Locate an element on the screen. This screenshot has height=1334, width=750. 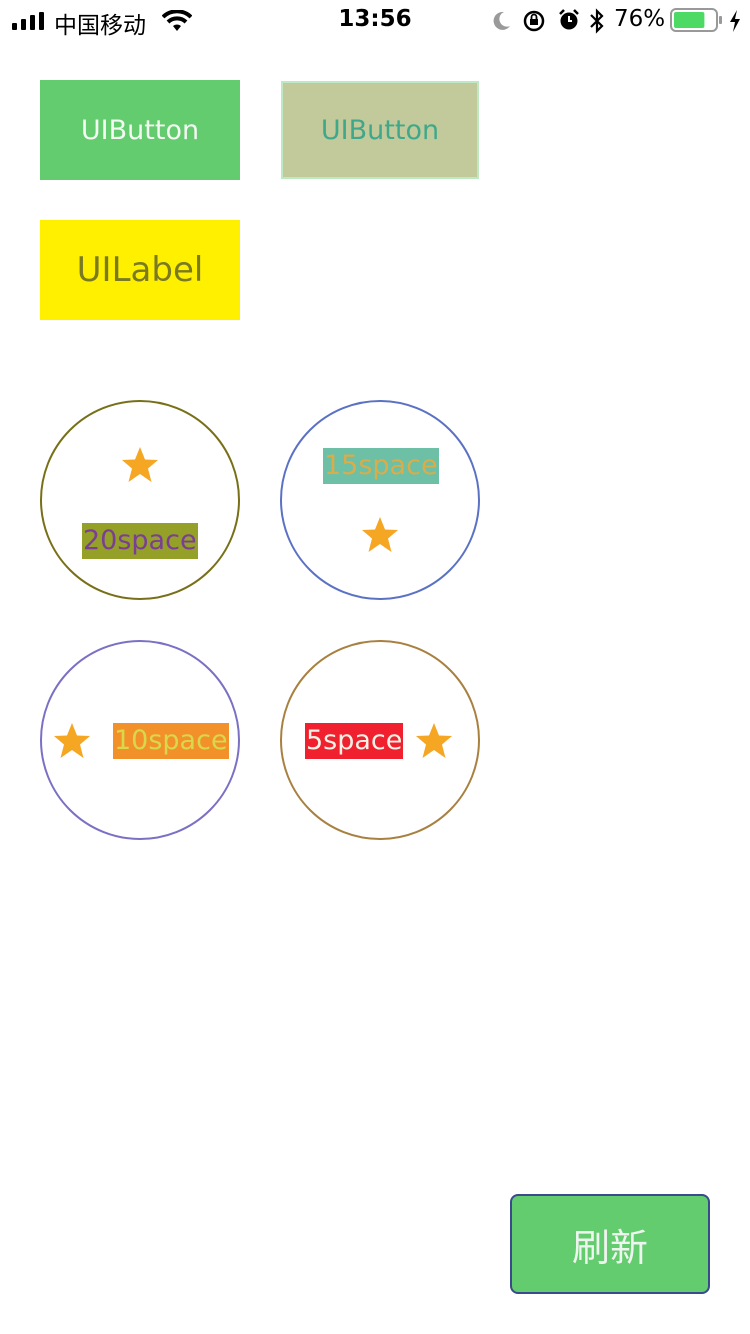
uibutton-olive: UIButton is located at coordinates (380, 130).